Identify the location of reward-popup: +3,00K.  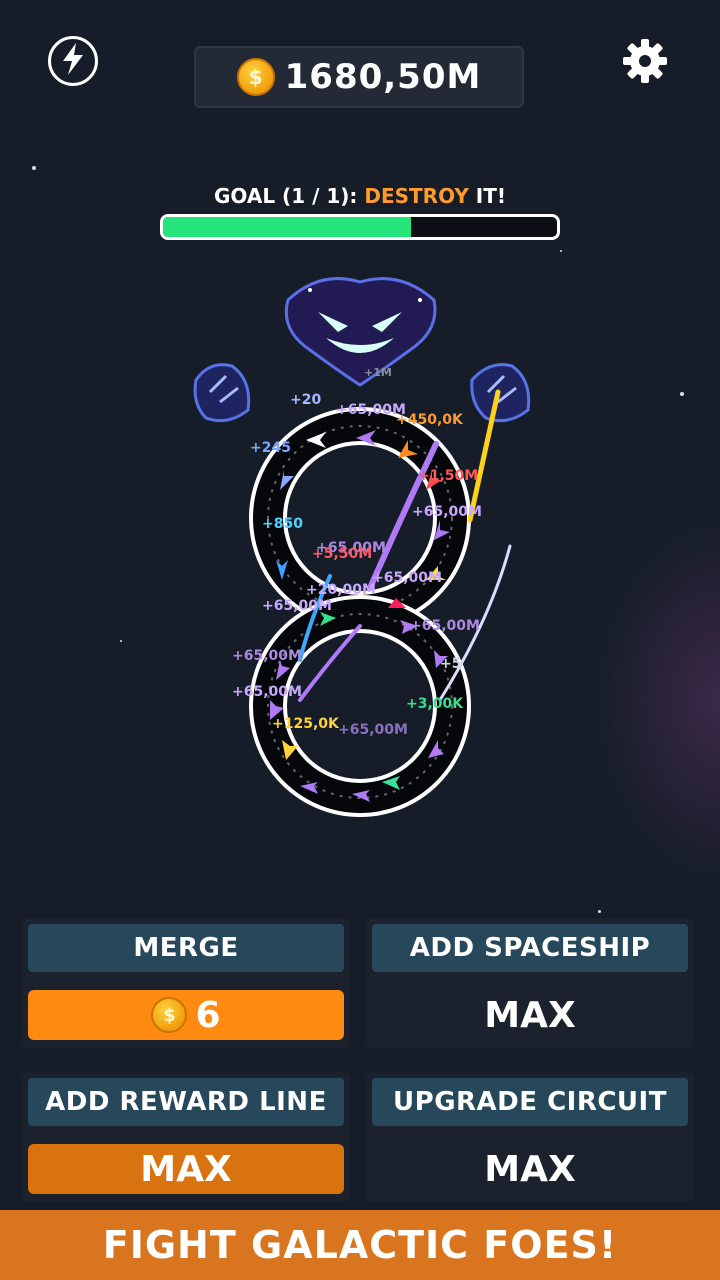
(435, 704).